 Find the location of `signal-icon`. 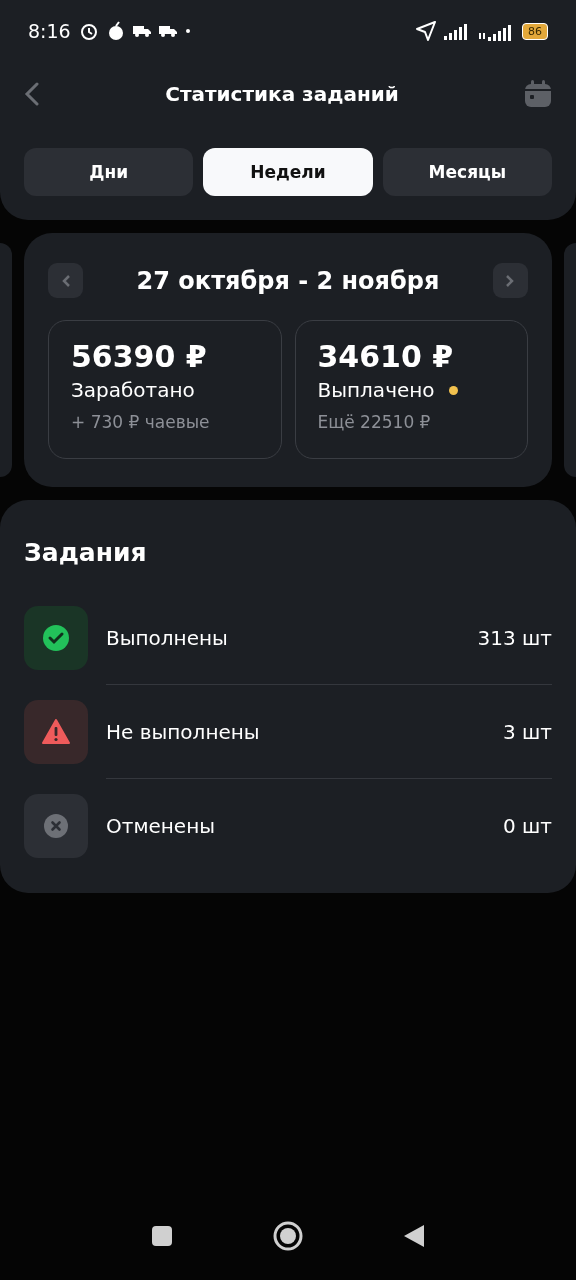

signal-icon is located at coordinates (457, 31).